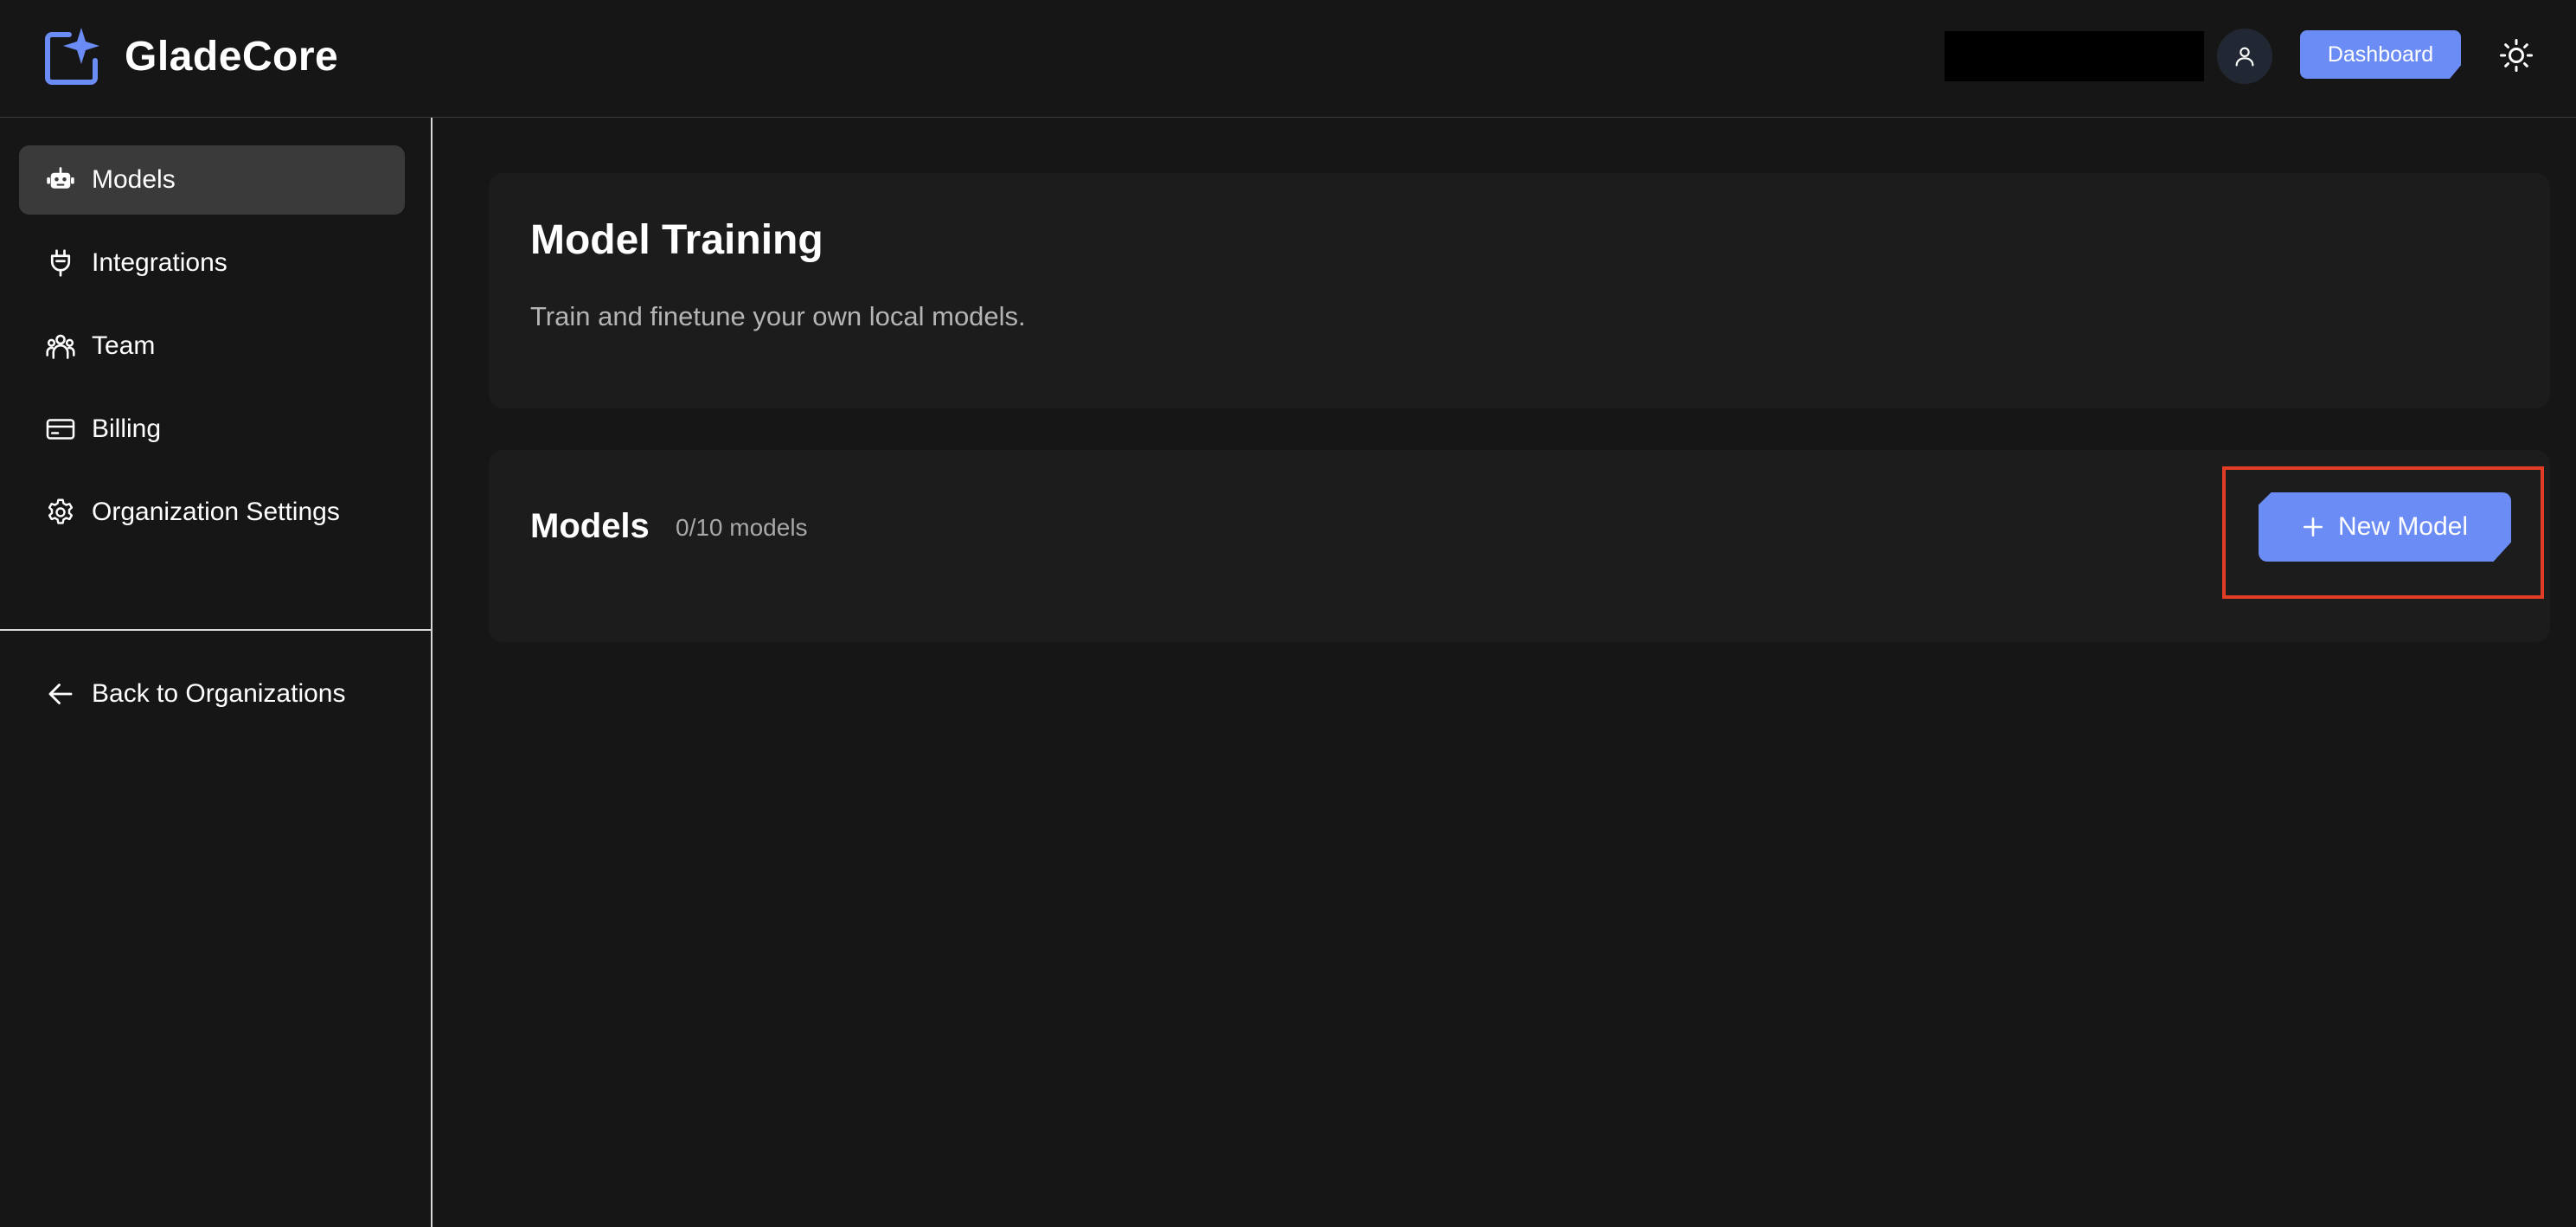  Describe the element at coordinates (2074, 56) in the screenshot. I see `redacted-field` at that location.